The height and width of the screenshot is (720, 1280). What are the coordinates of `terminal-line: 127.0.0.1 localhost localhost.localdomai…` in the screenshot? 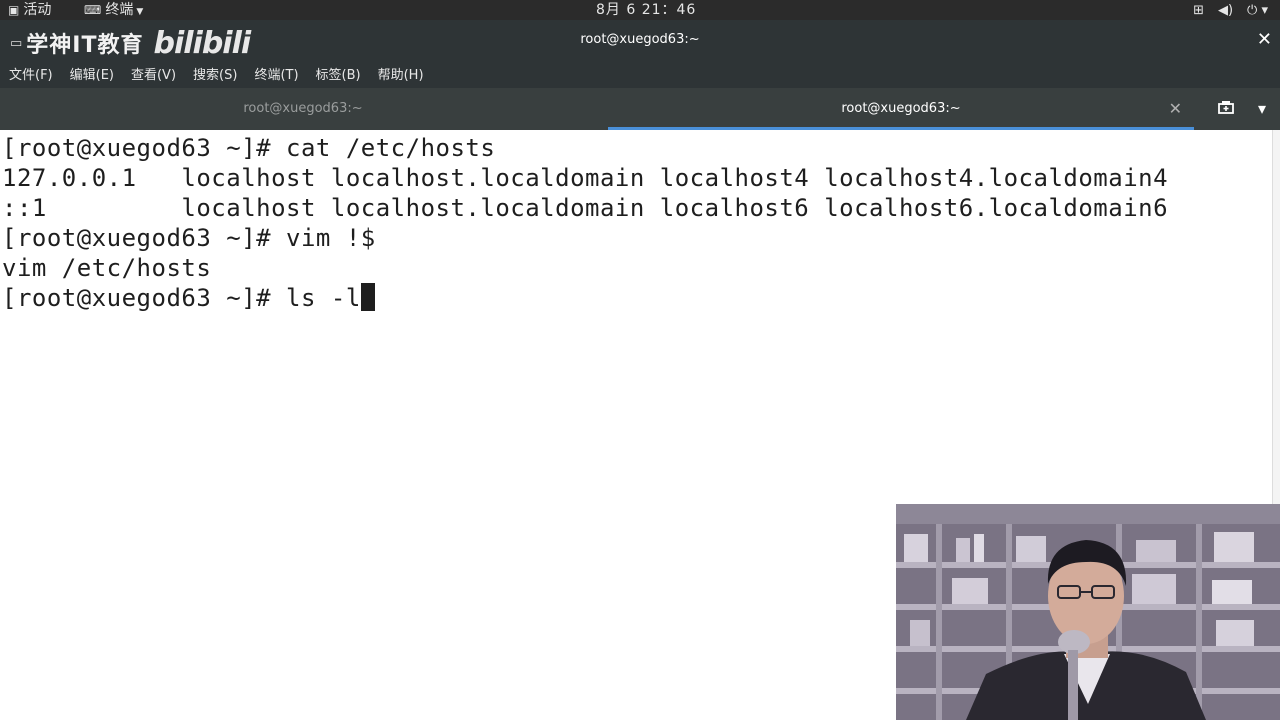 It's located at (585, 178).